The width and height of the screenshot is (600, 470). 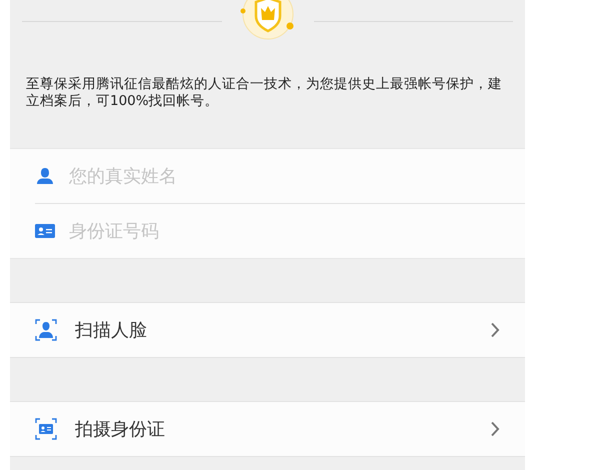 I want to click on menu-item: 拍摄身份证, so click(x=267, y=429).